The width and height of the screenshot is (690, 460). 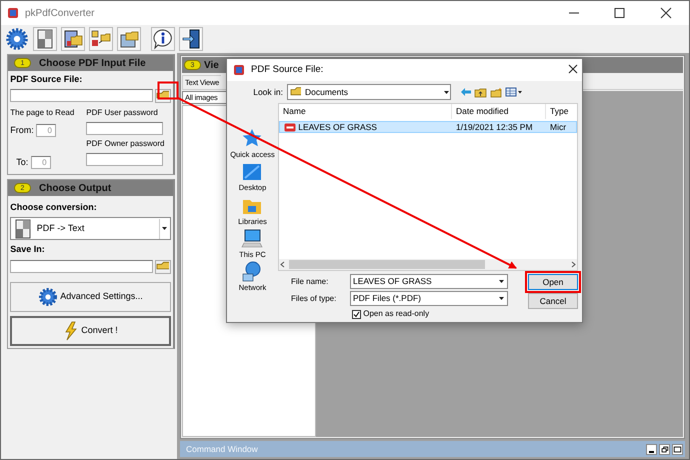 I want to click on folder-up-icon, so click(x=481, y=92).